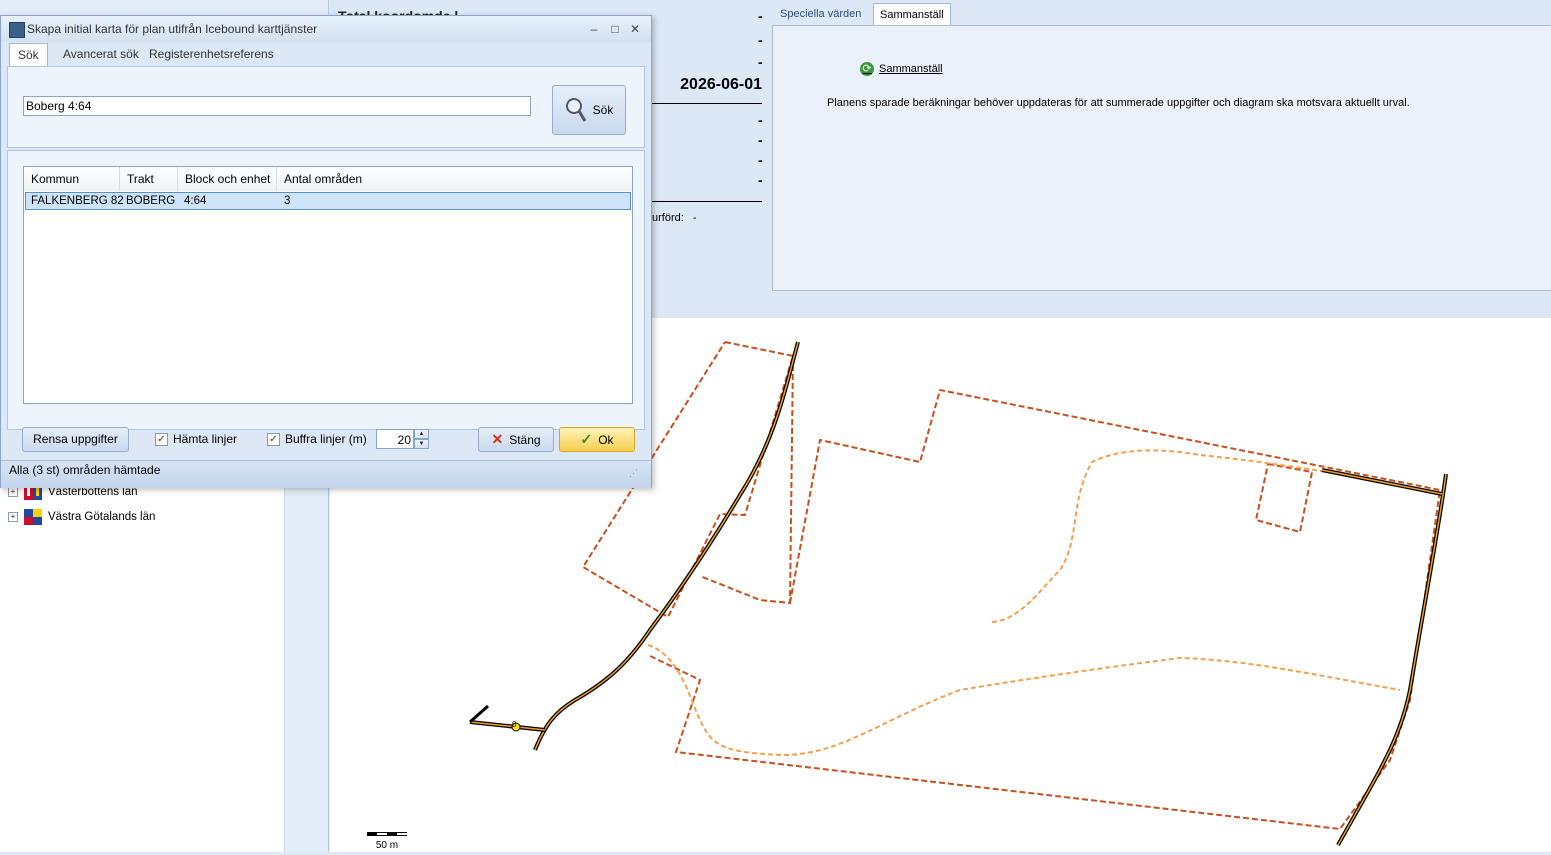  What do you see at coordinates (395, 439) in the screenshot?
I see `buffer-value-input: 20` at bounding box center [395, 439].